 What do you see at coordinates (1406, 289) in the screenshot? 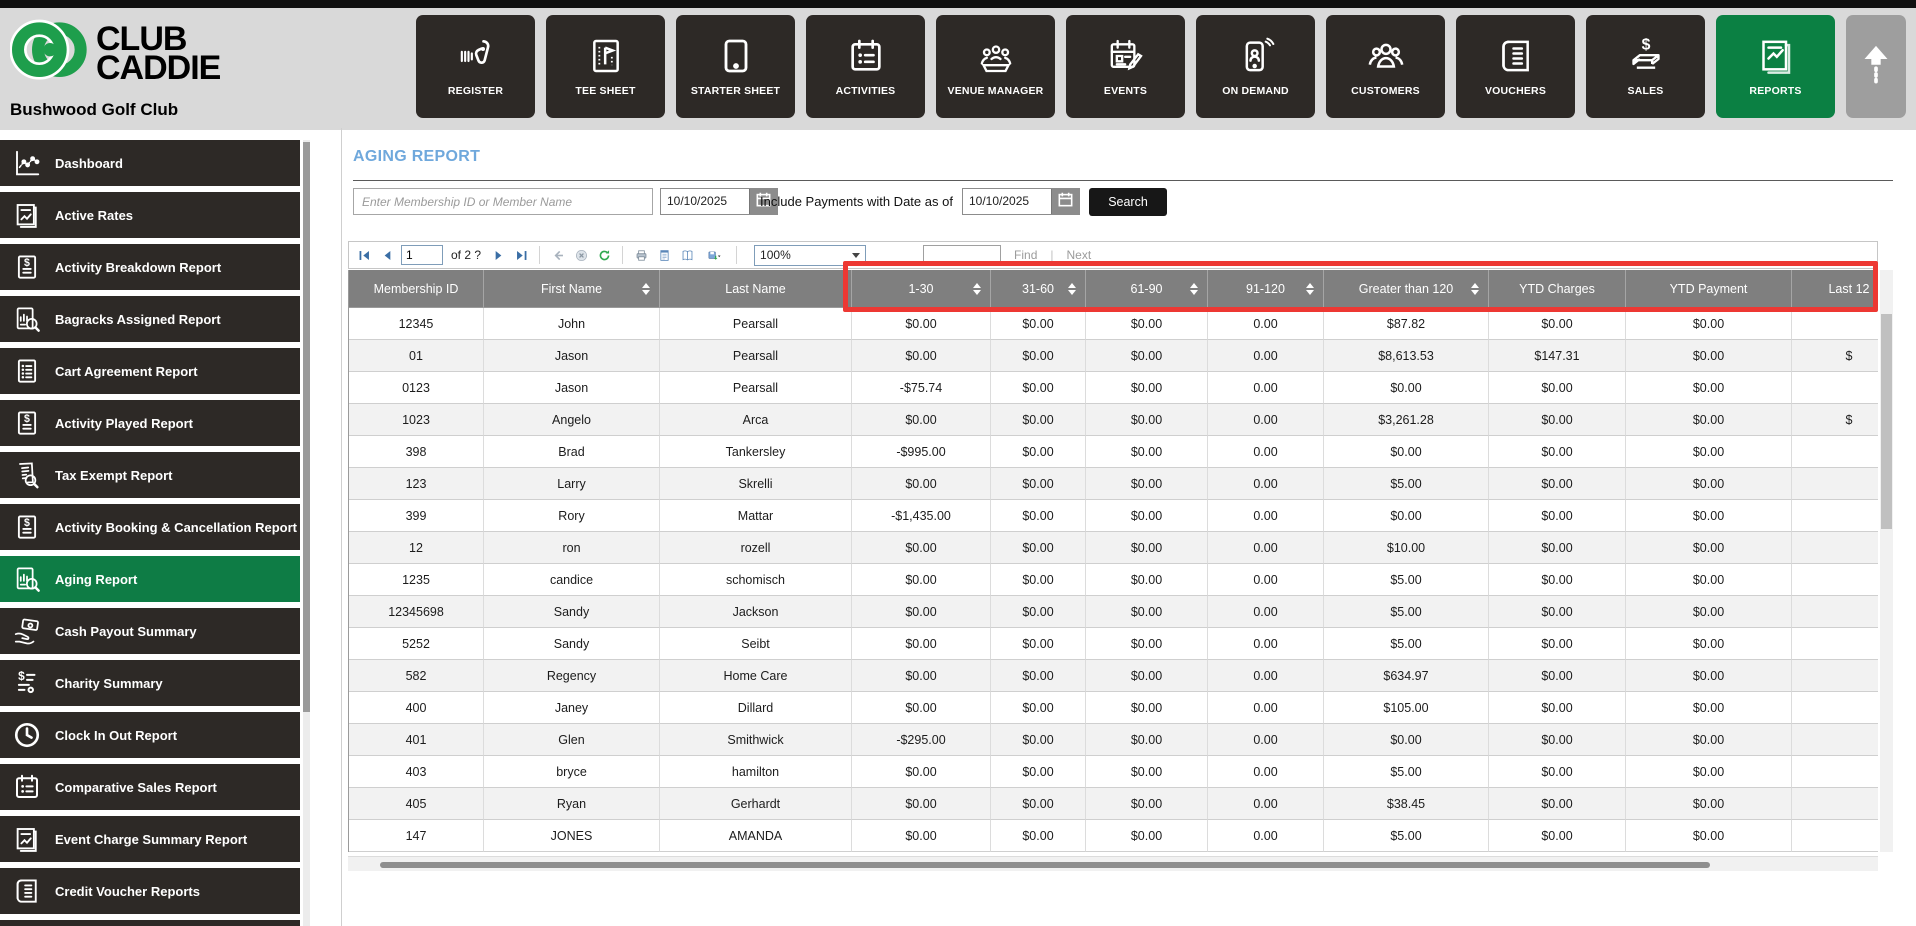
I see `col-header-greater-than-120: Greater than 120` at bounding box center [1406, 289].